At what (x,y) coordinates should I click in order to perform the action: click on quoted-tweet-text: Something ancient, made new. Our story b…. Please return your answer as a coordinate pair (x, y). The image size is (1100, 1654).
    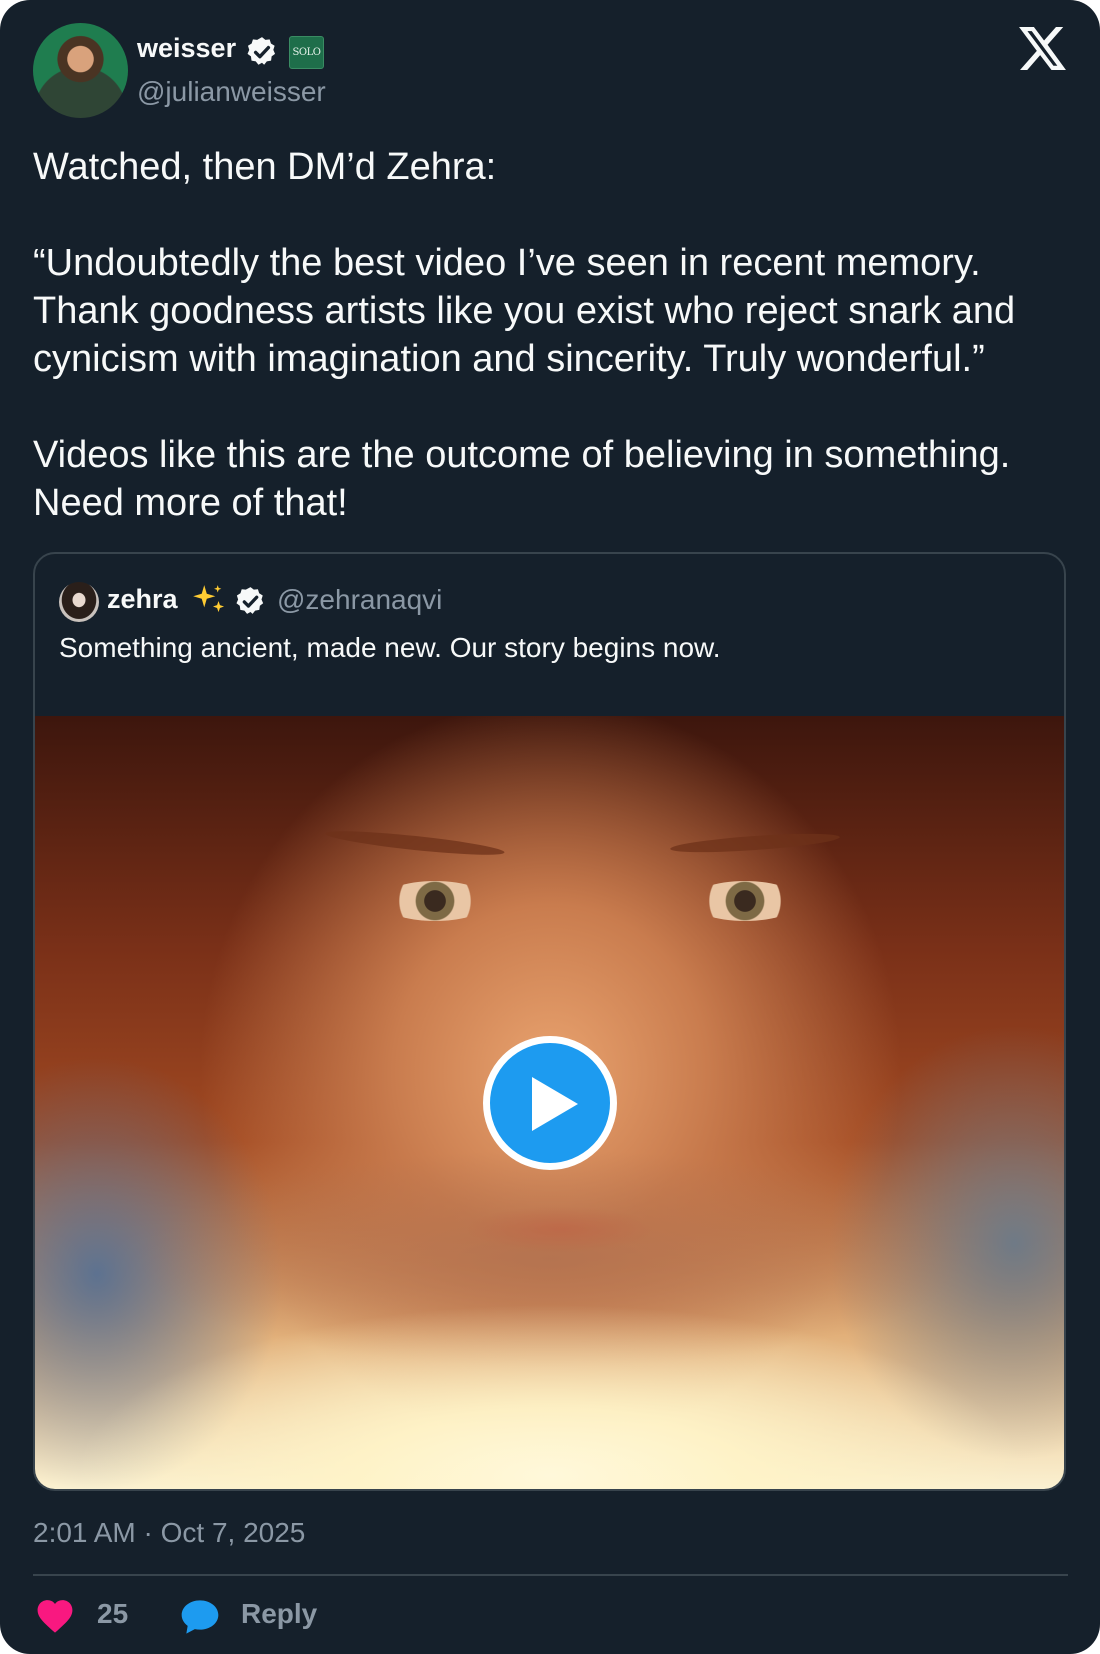
    Looking at the image, I should click on (390, 647).